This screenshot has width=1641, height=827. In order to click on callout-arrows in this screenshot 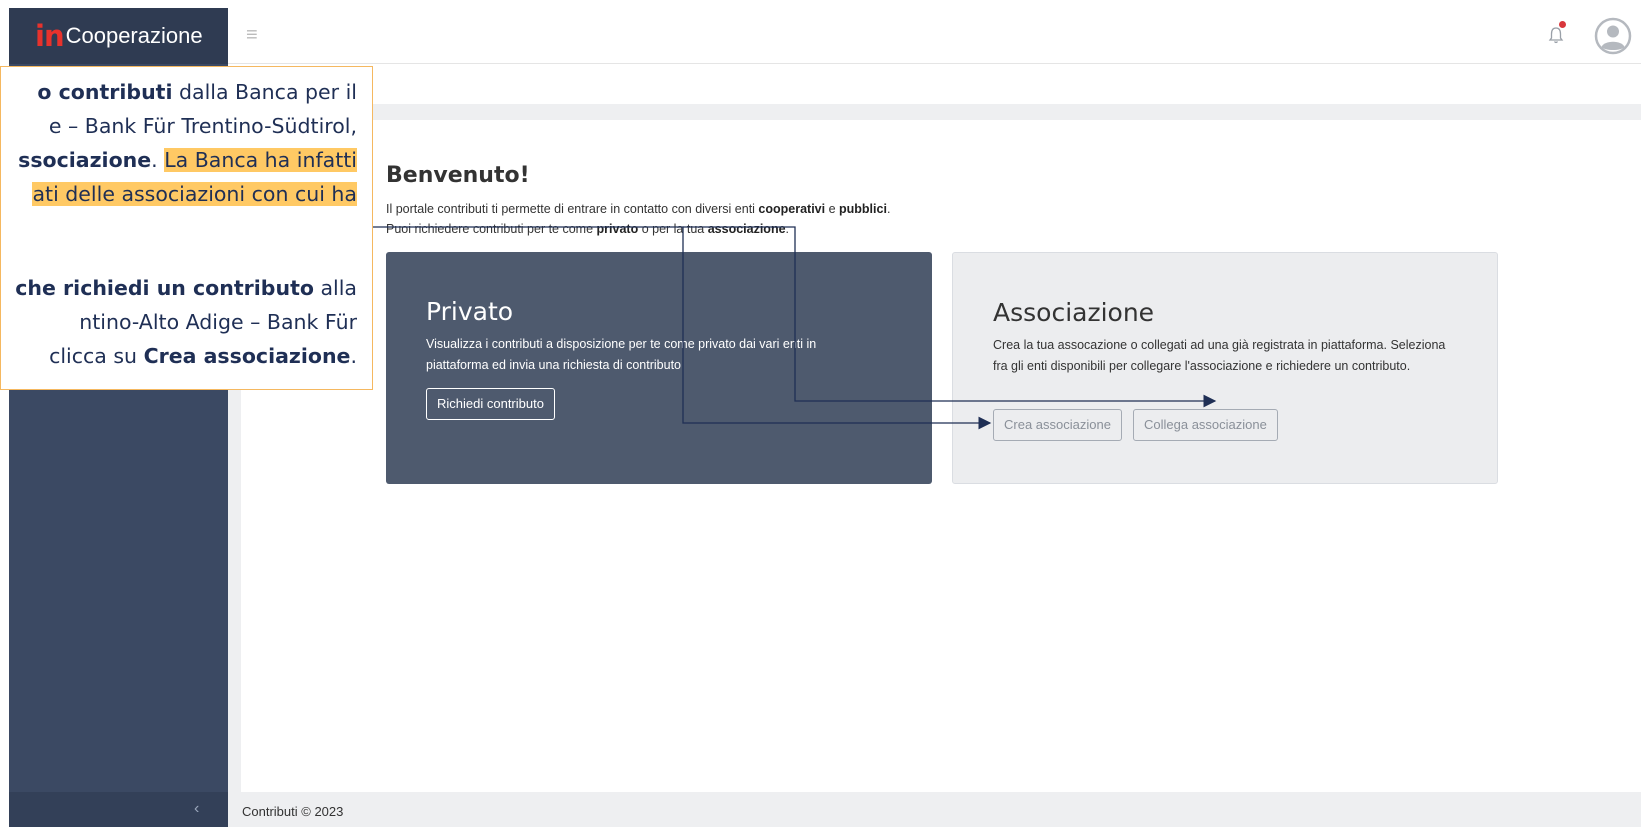, I will do `click(795, 328)`.